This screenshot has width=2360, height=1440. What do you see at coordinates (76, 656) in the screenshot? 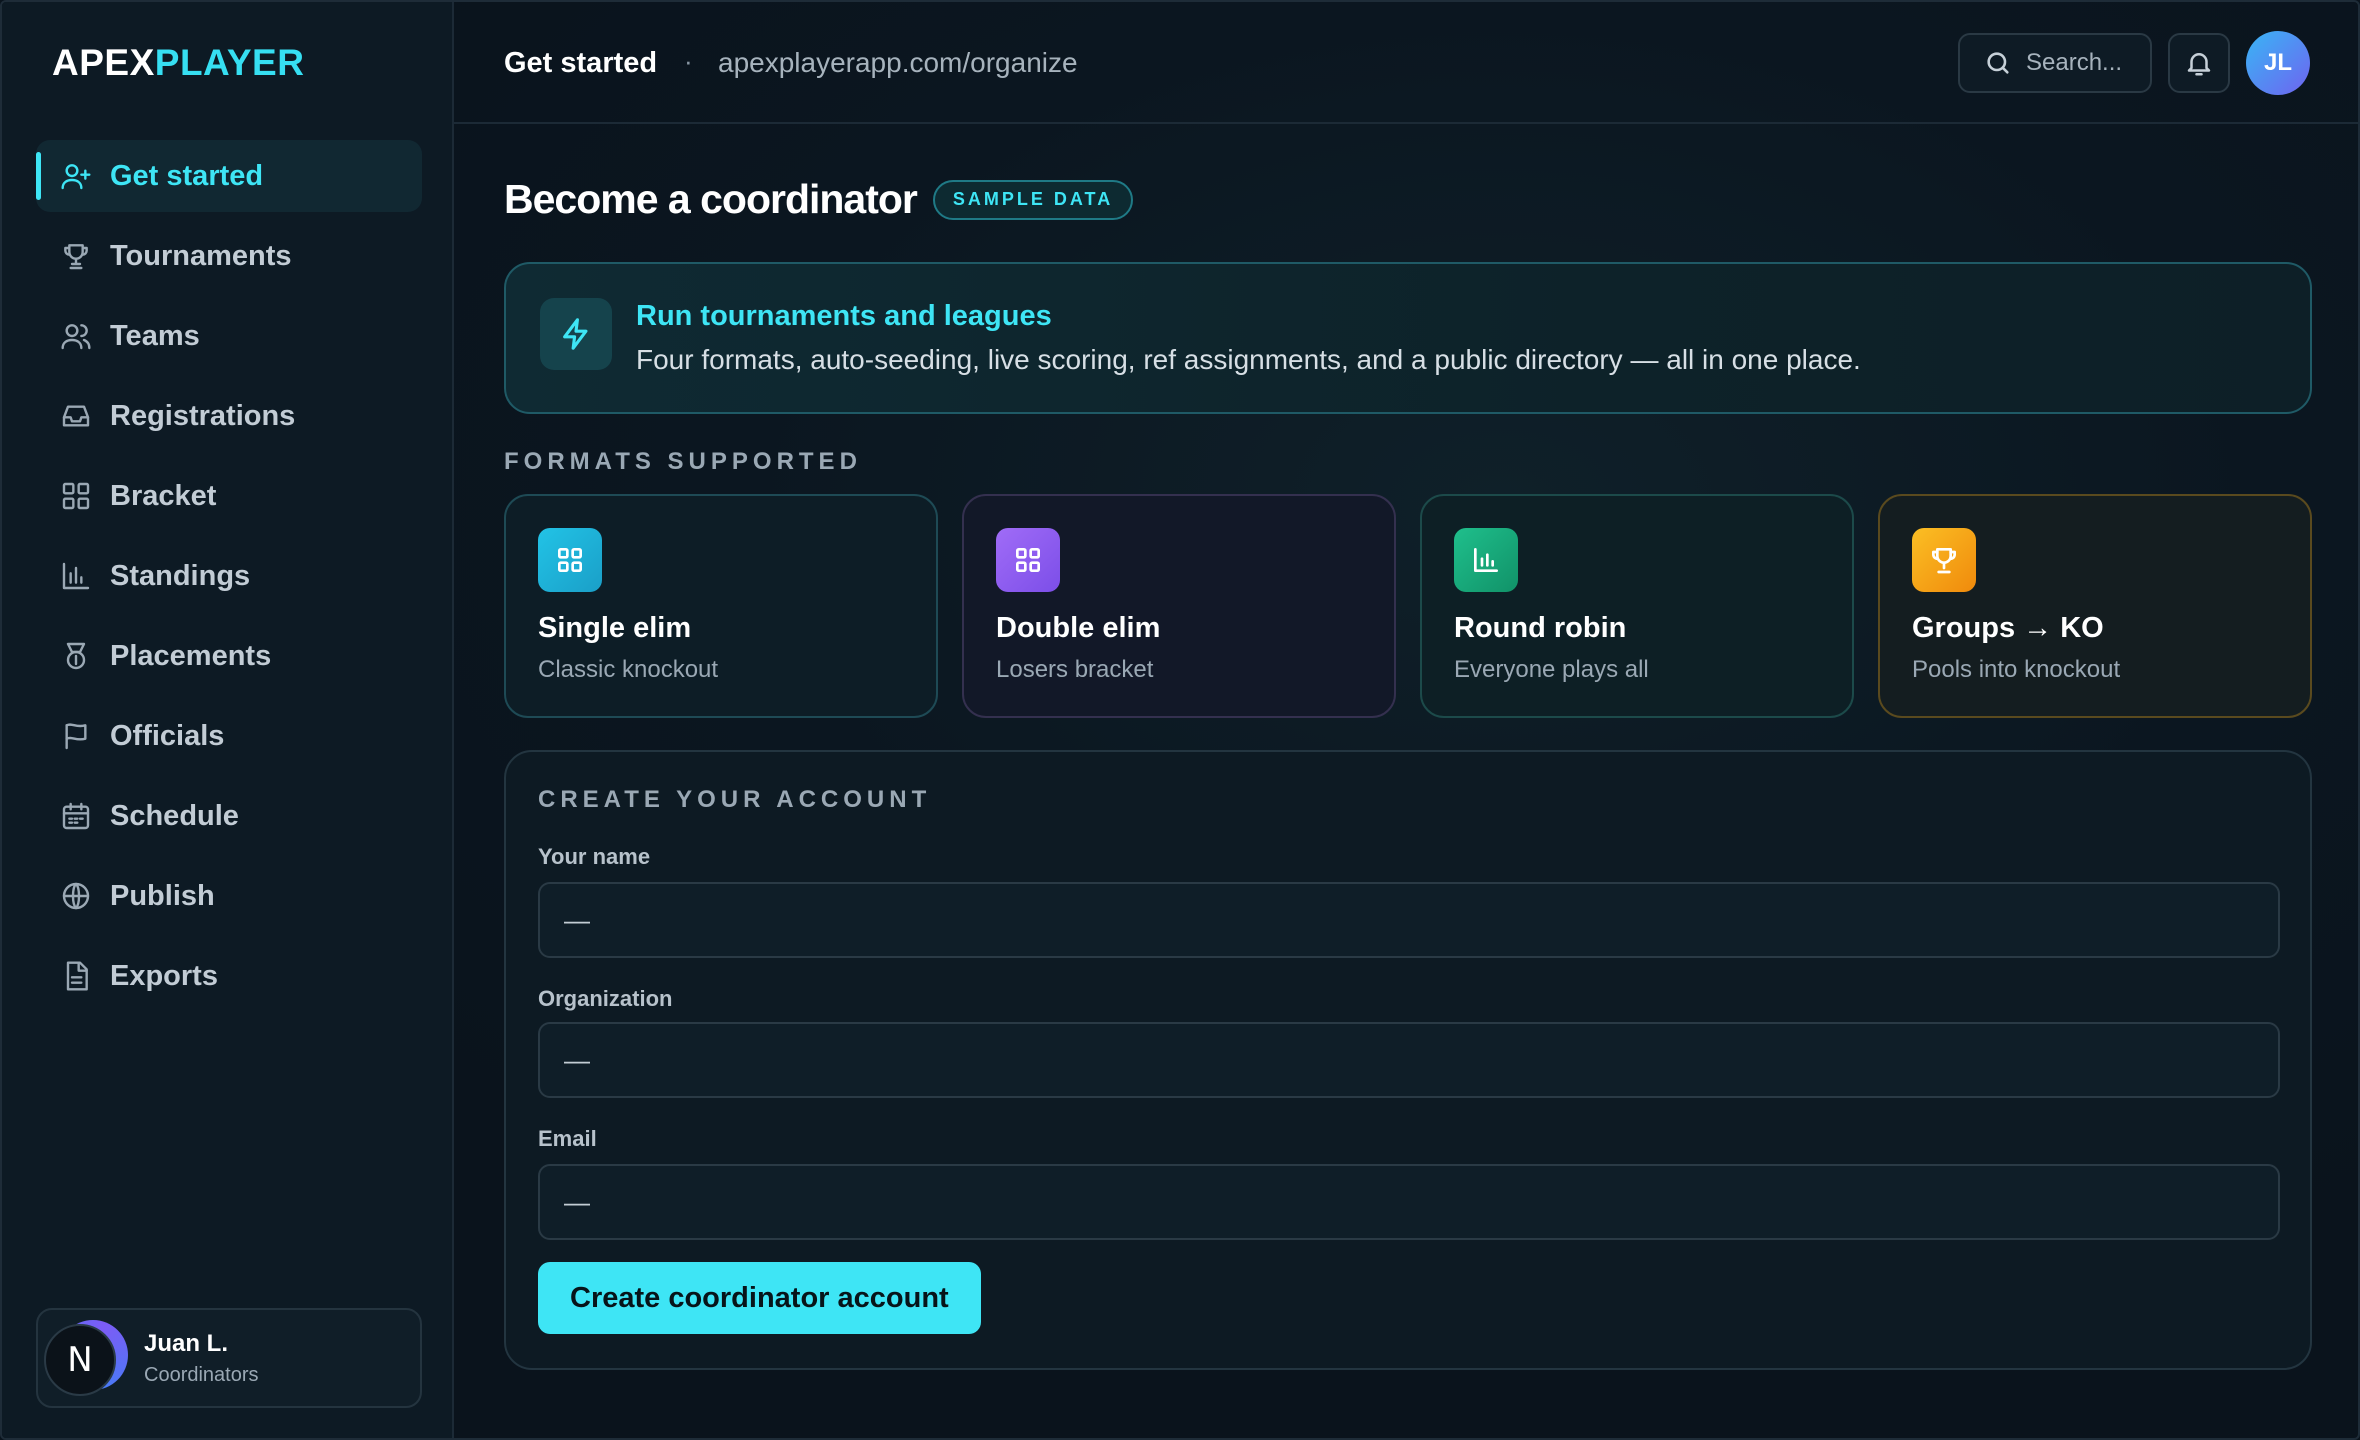
I see `medal-icon` at bounding box center [76, 656].